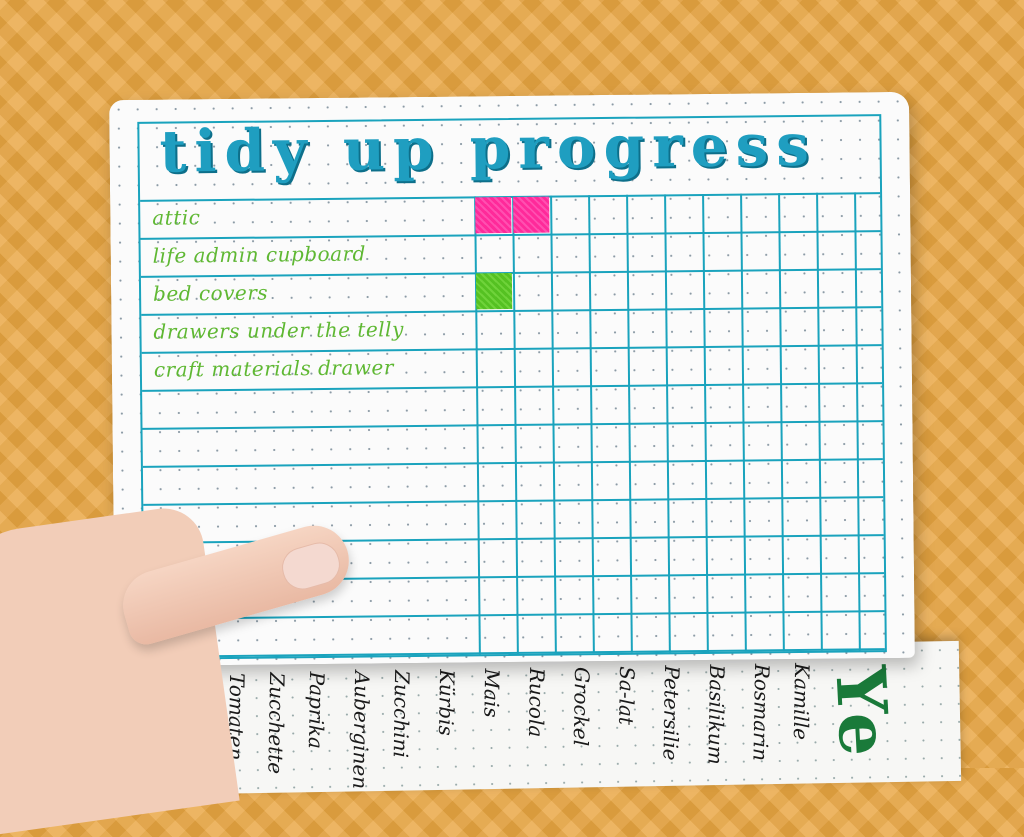 Image resolution: width=1024 pixels, height=837 pixels. Describe the element at coordinates (259, 254) in the screenshot. I see `task-label: life admin cupboard` at that location.